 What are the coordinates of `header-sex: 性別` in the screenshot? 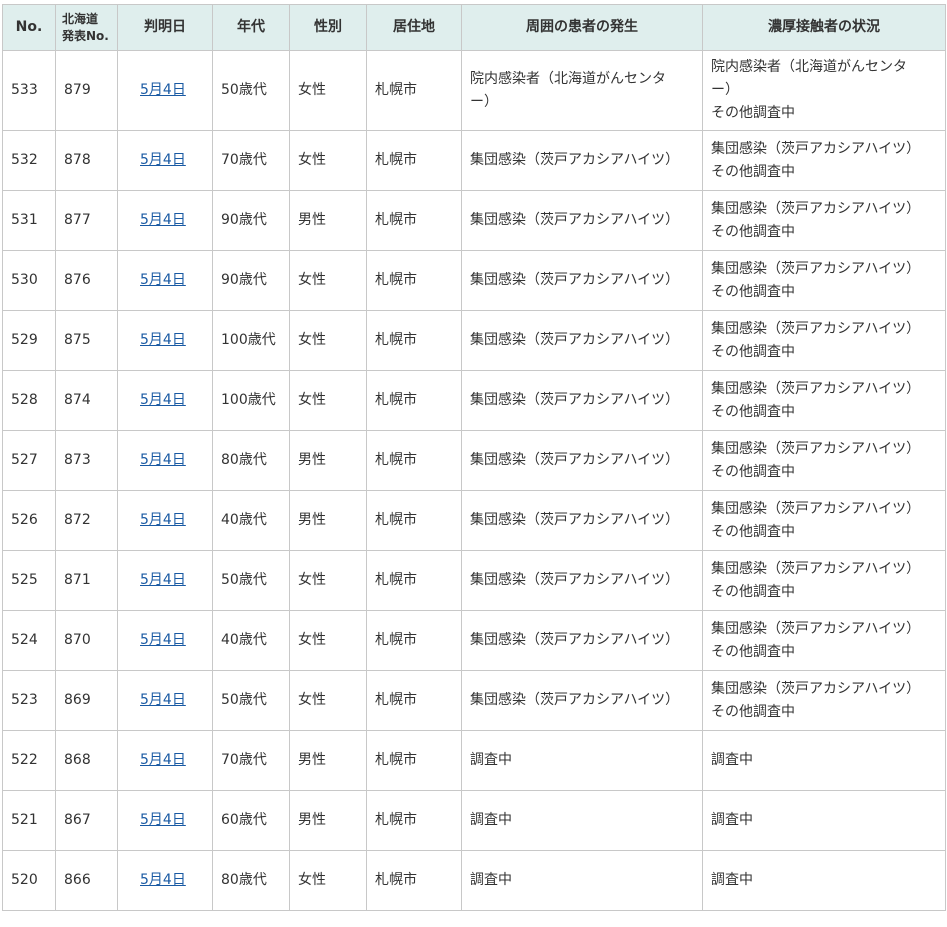 It's located at (328, 27).